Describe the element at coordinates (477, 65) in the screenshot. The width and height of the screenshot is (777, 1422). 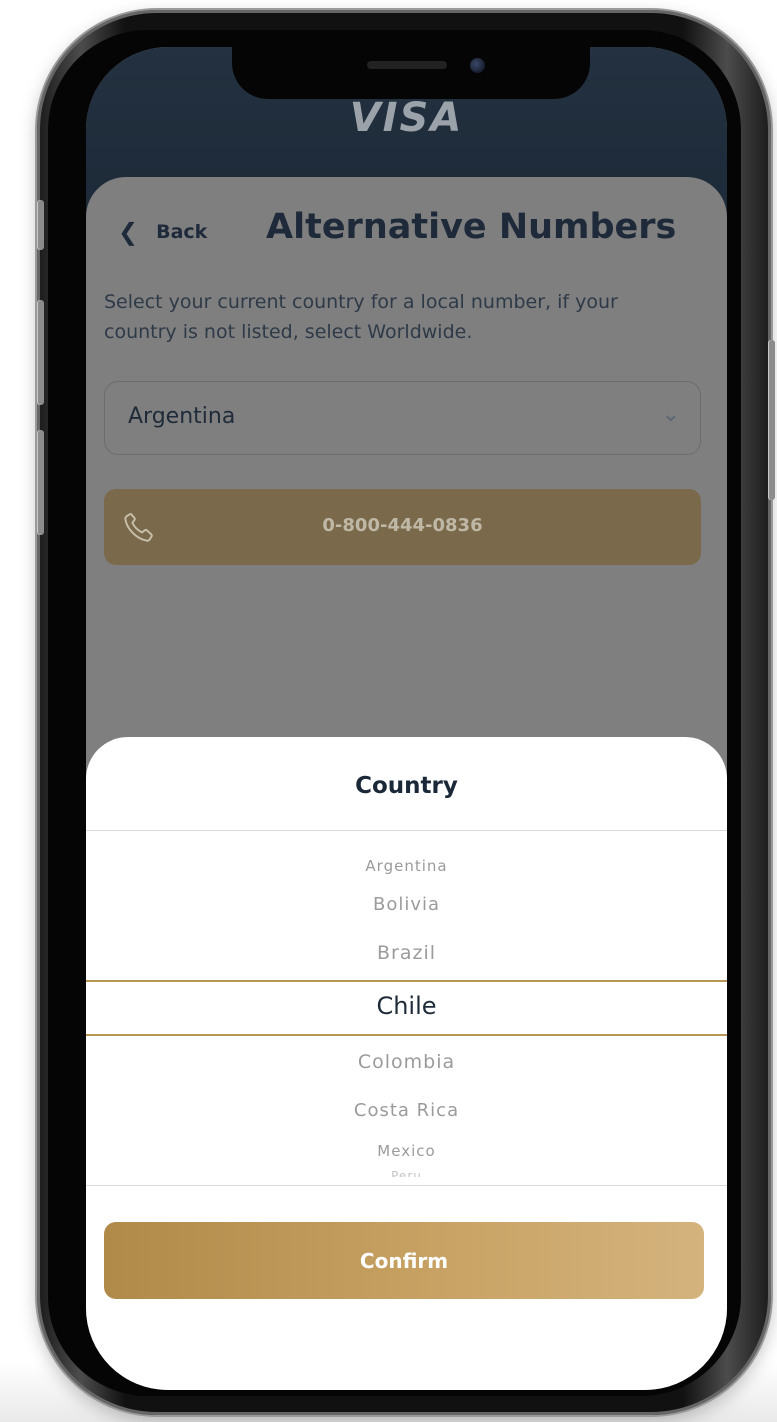
I see `camera` at that location.